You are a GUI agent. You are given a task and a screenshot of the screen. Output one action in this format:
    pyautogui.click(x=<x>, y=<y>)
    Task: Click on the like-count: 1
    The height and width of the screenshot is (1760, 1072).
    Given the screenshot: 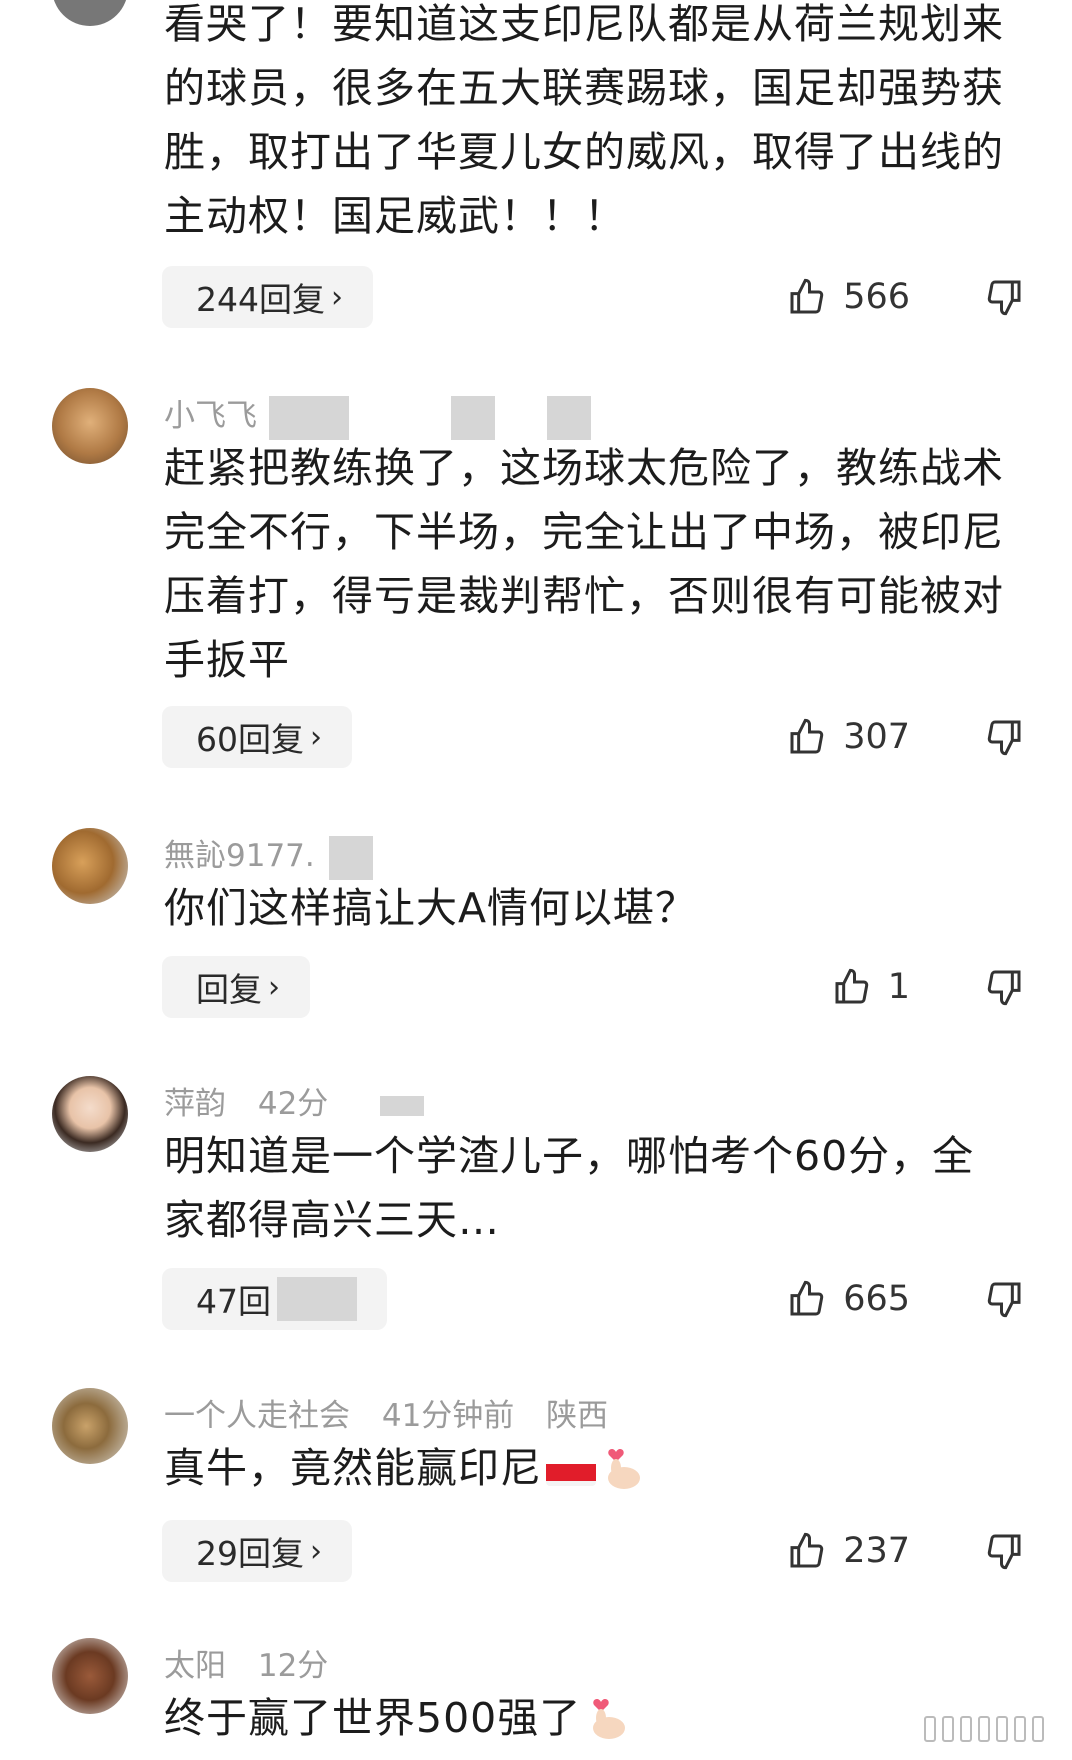 What is the action you would take?
    pyautogui.click(x=898, y=987)
    